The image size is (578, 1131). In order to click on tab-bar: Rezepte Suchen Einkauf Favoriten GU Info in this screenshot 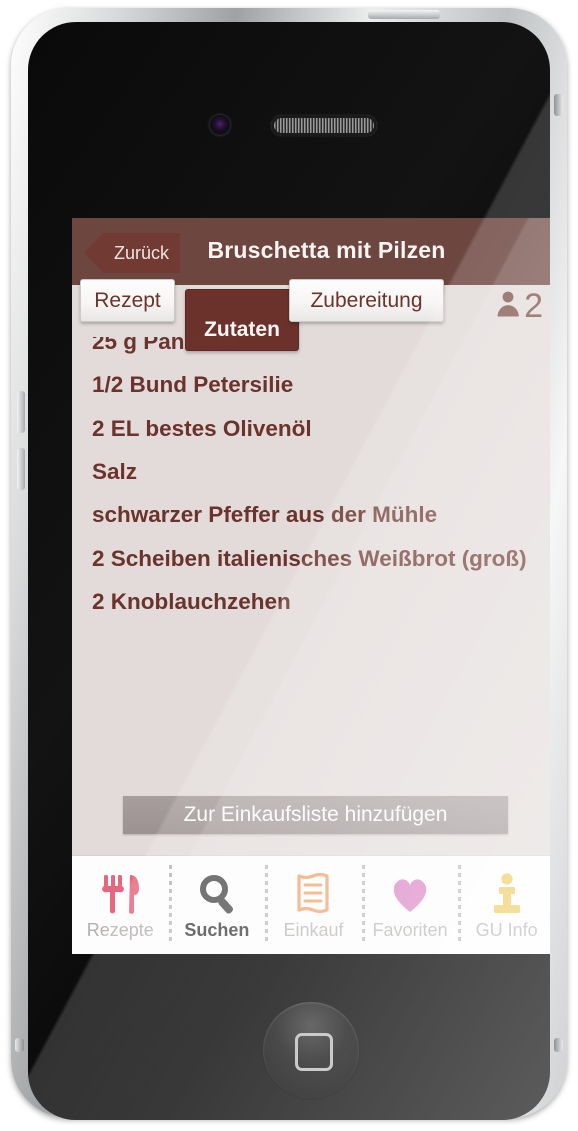, I will do `click(311, 904)`.